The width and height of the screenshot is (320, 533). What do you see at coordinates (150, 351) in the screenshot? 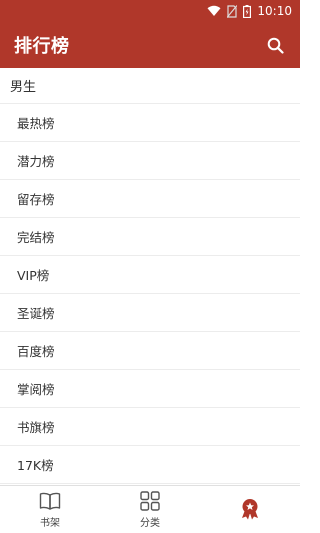
I see `list-item-baidu: 百度榜` at bounding box center [150, 351].